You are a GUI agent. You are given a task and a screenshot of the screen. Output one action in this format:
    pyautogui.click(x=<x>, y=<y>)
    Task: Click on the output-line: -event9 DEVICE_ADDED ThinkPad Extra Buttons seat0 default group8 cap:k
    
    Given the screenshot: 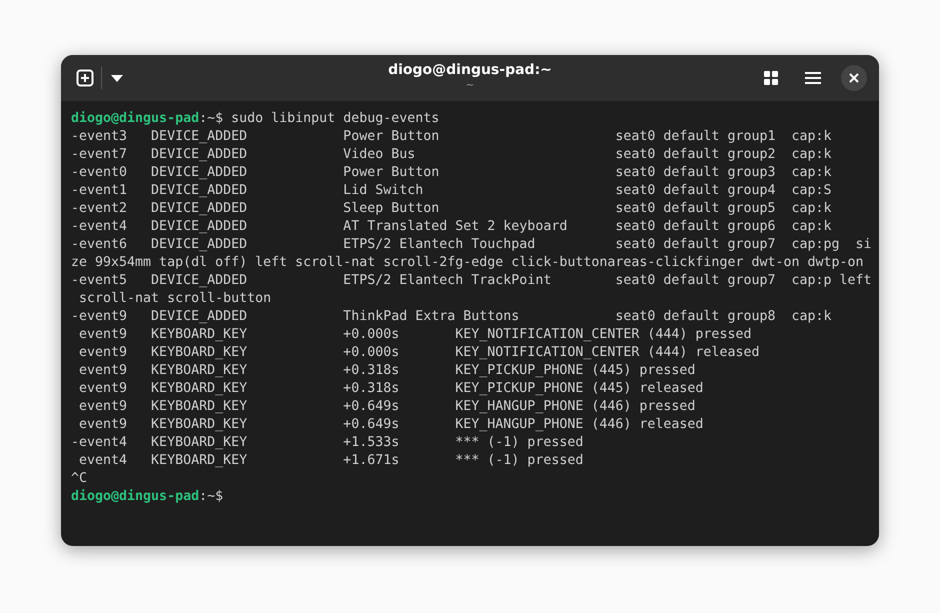 What is the action you would take?
    pyautogui.click(x=451, y=317)
    